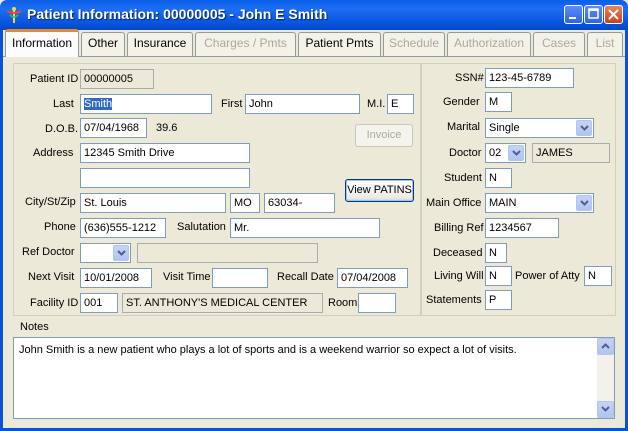  What do you see at coordinates (503, 203) in the screenshot?
I see `main-office-value: MAIN` at bounding box center [503, 203].